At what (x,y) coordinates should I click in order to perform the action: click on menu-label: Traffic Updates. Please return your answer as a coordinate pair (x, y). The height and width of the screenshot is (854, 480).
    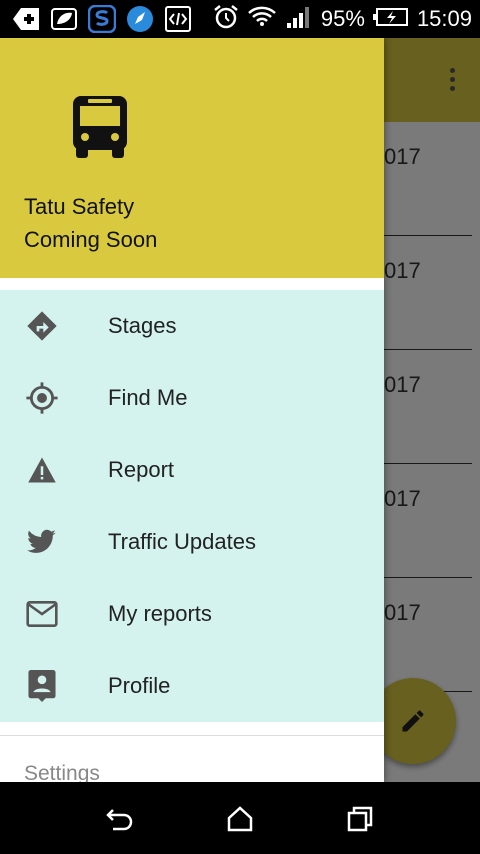
    Looking at the image, I should click on (182, 541).